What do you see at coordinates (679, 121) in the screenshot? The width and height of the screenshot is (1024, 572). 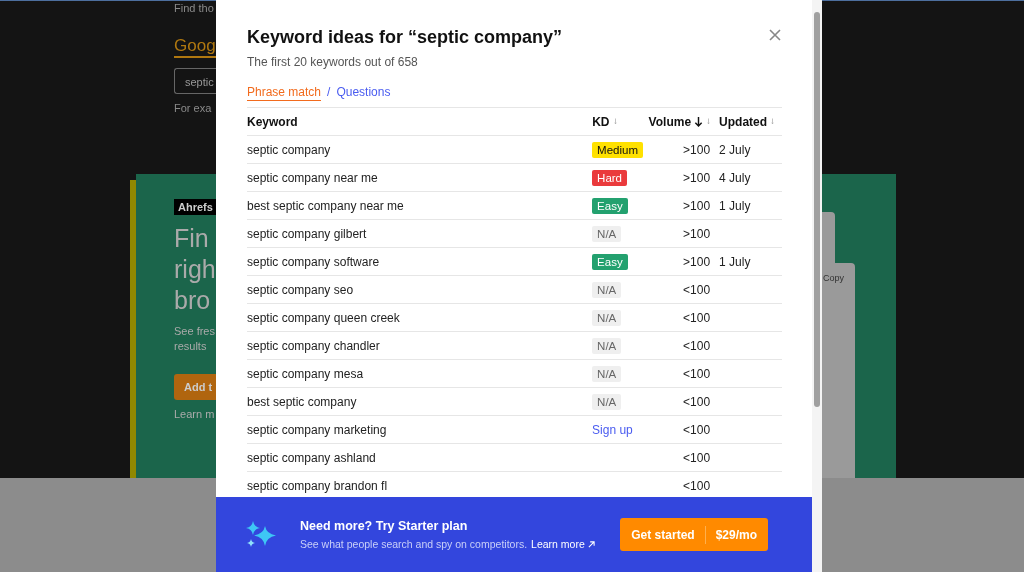 I see `column-header: Volume` at bounding box center [679, 121].